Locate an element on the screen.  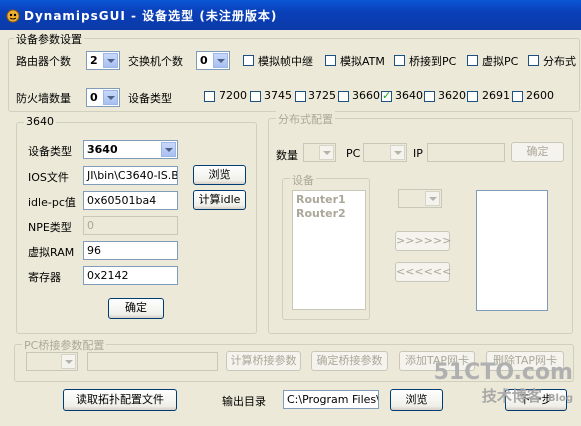
checkbox-bridge-pc is located at coordinates (399, 60).